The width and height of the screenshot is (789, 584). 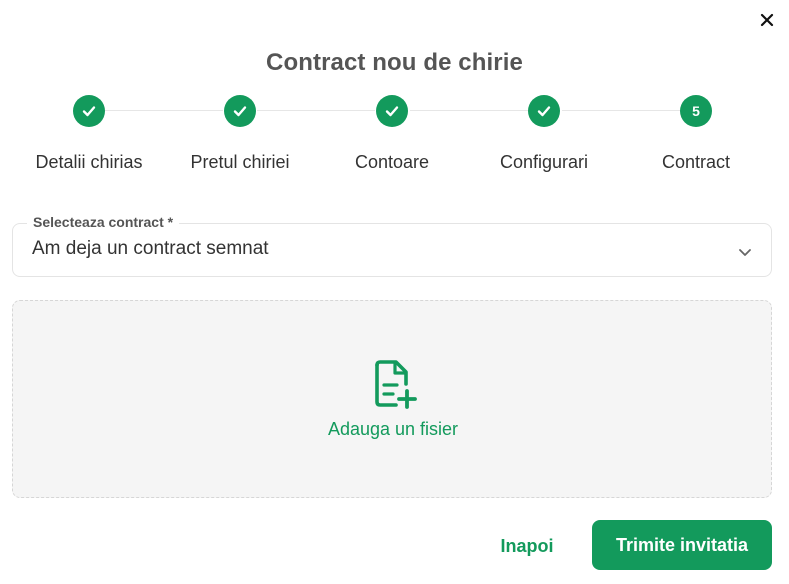 What do you see at coordinates (392, 162) in the screenshot?
I see `step-label: Contoare` at bounding box center [392, 162].